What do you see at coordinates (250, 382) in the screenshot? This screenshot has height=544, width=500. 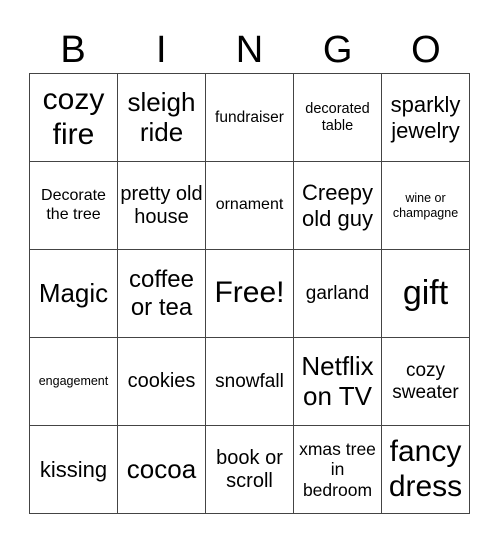 I see `bingo-cell: snowfall` at bounding box center [250, 382].